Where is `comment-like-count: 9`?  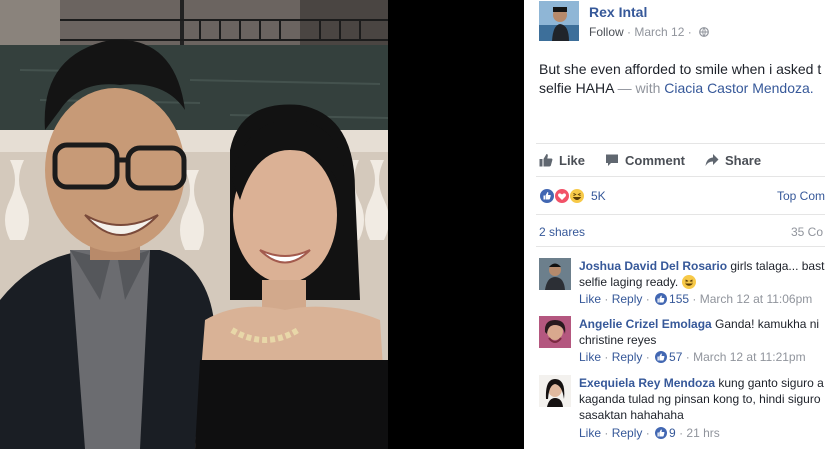 comment-like-count: 9 is located at coordinates (672, 433).